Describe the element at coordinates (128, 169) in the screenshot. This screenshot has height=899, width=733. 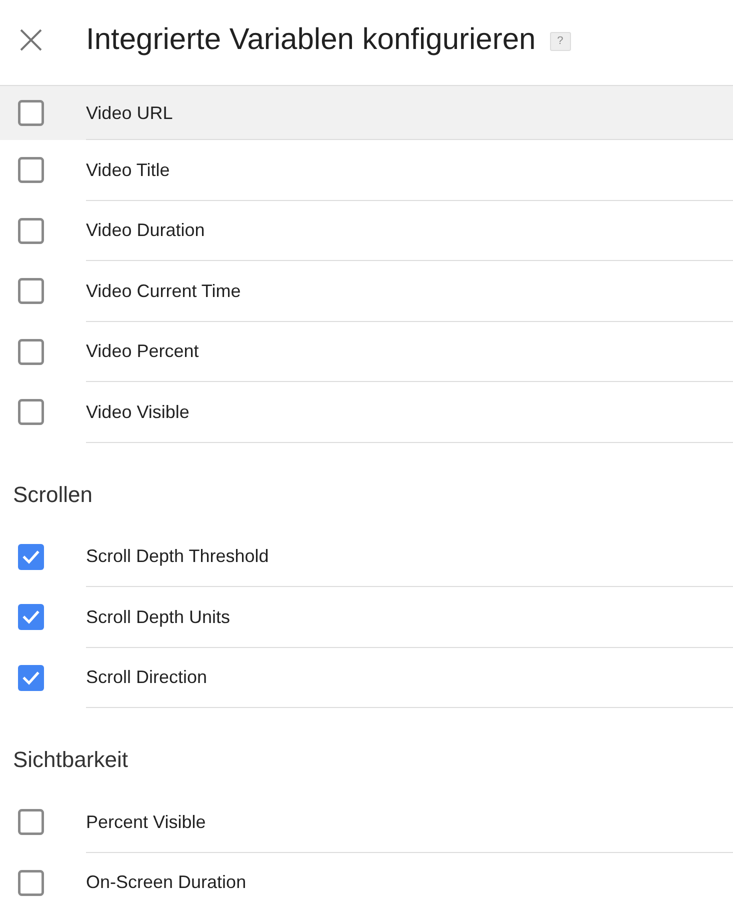
I see `variable-label: Video Title` at that location.